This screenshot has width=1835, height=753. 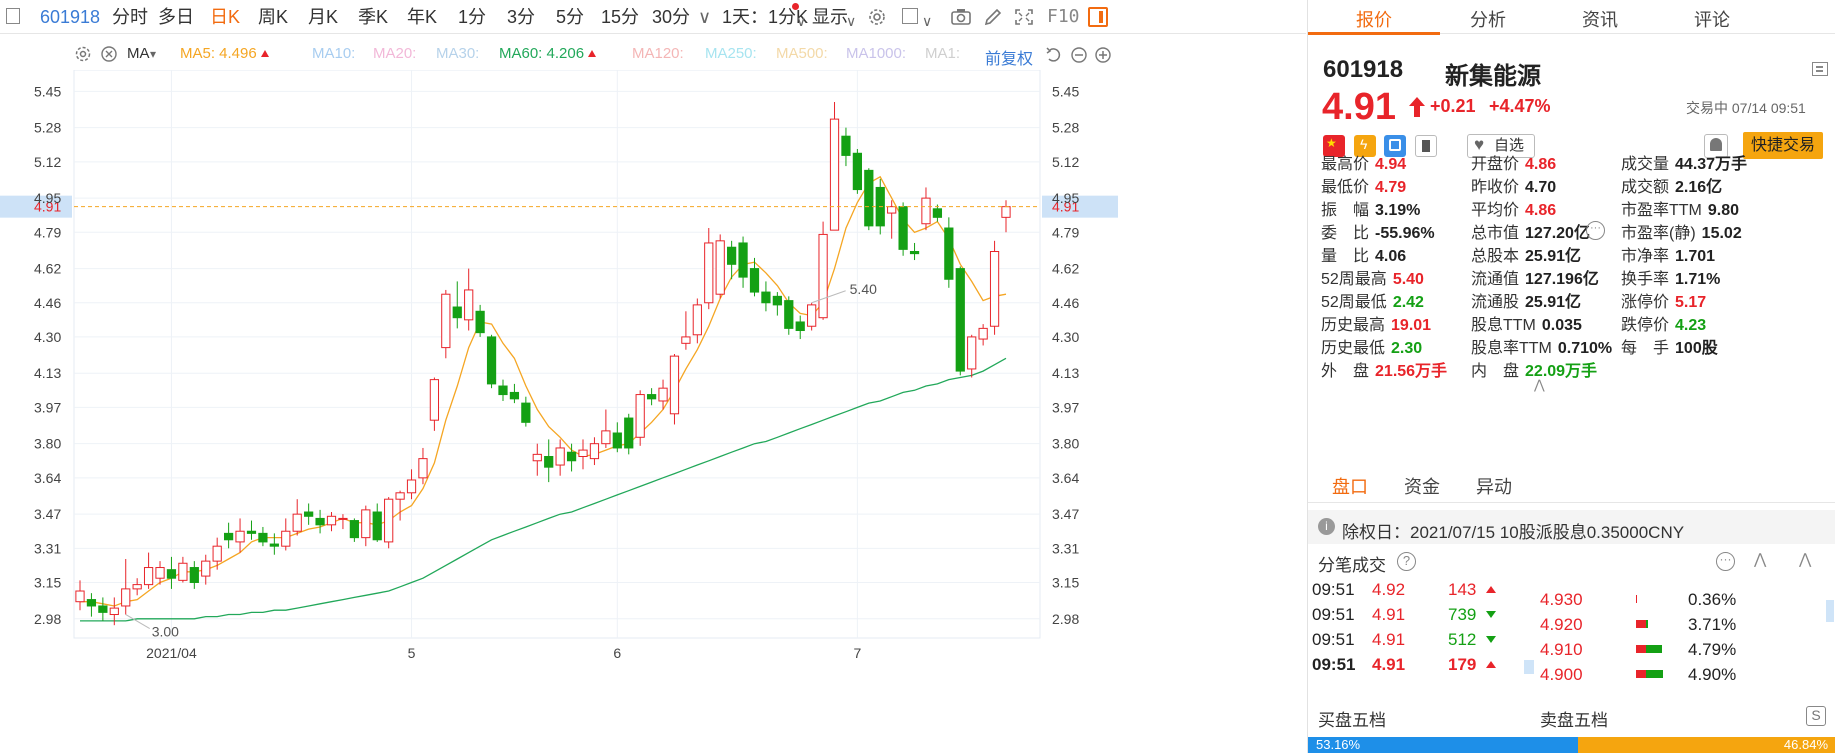 I want to click on period-tab-quarterly: 季K, so click(x=373, y=17).